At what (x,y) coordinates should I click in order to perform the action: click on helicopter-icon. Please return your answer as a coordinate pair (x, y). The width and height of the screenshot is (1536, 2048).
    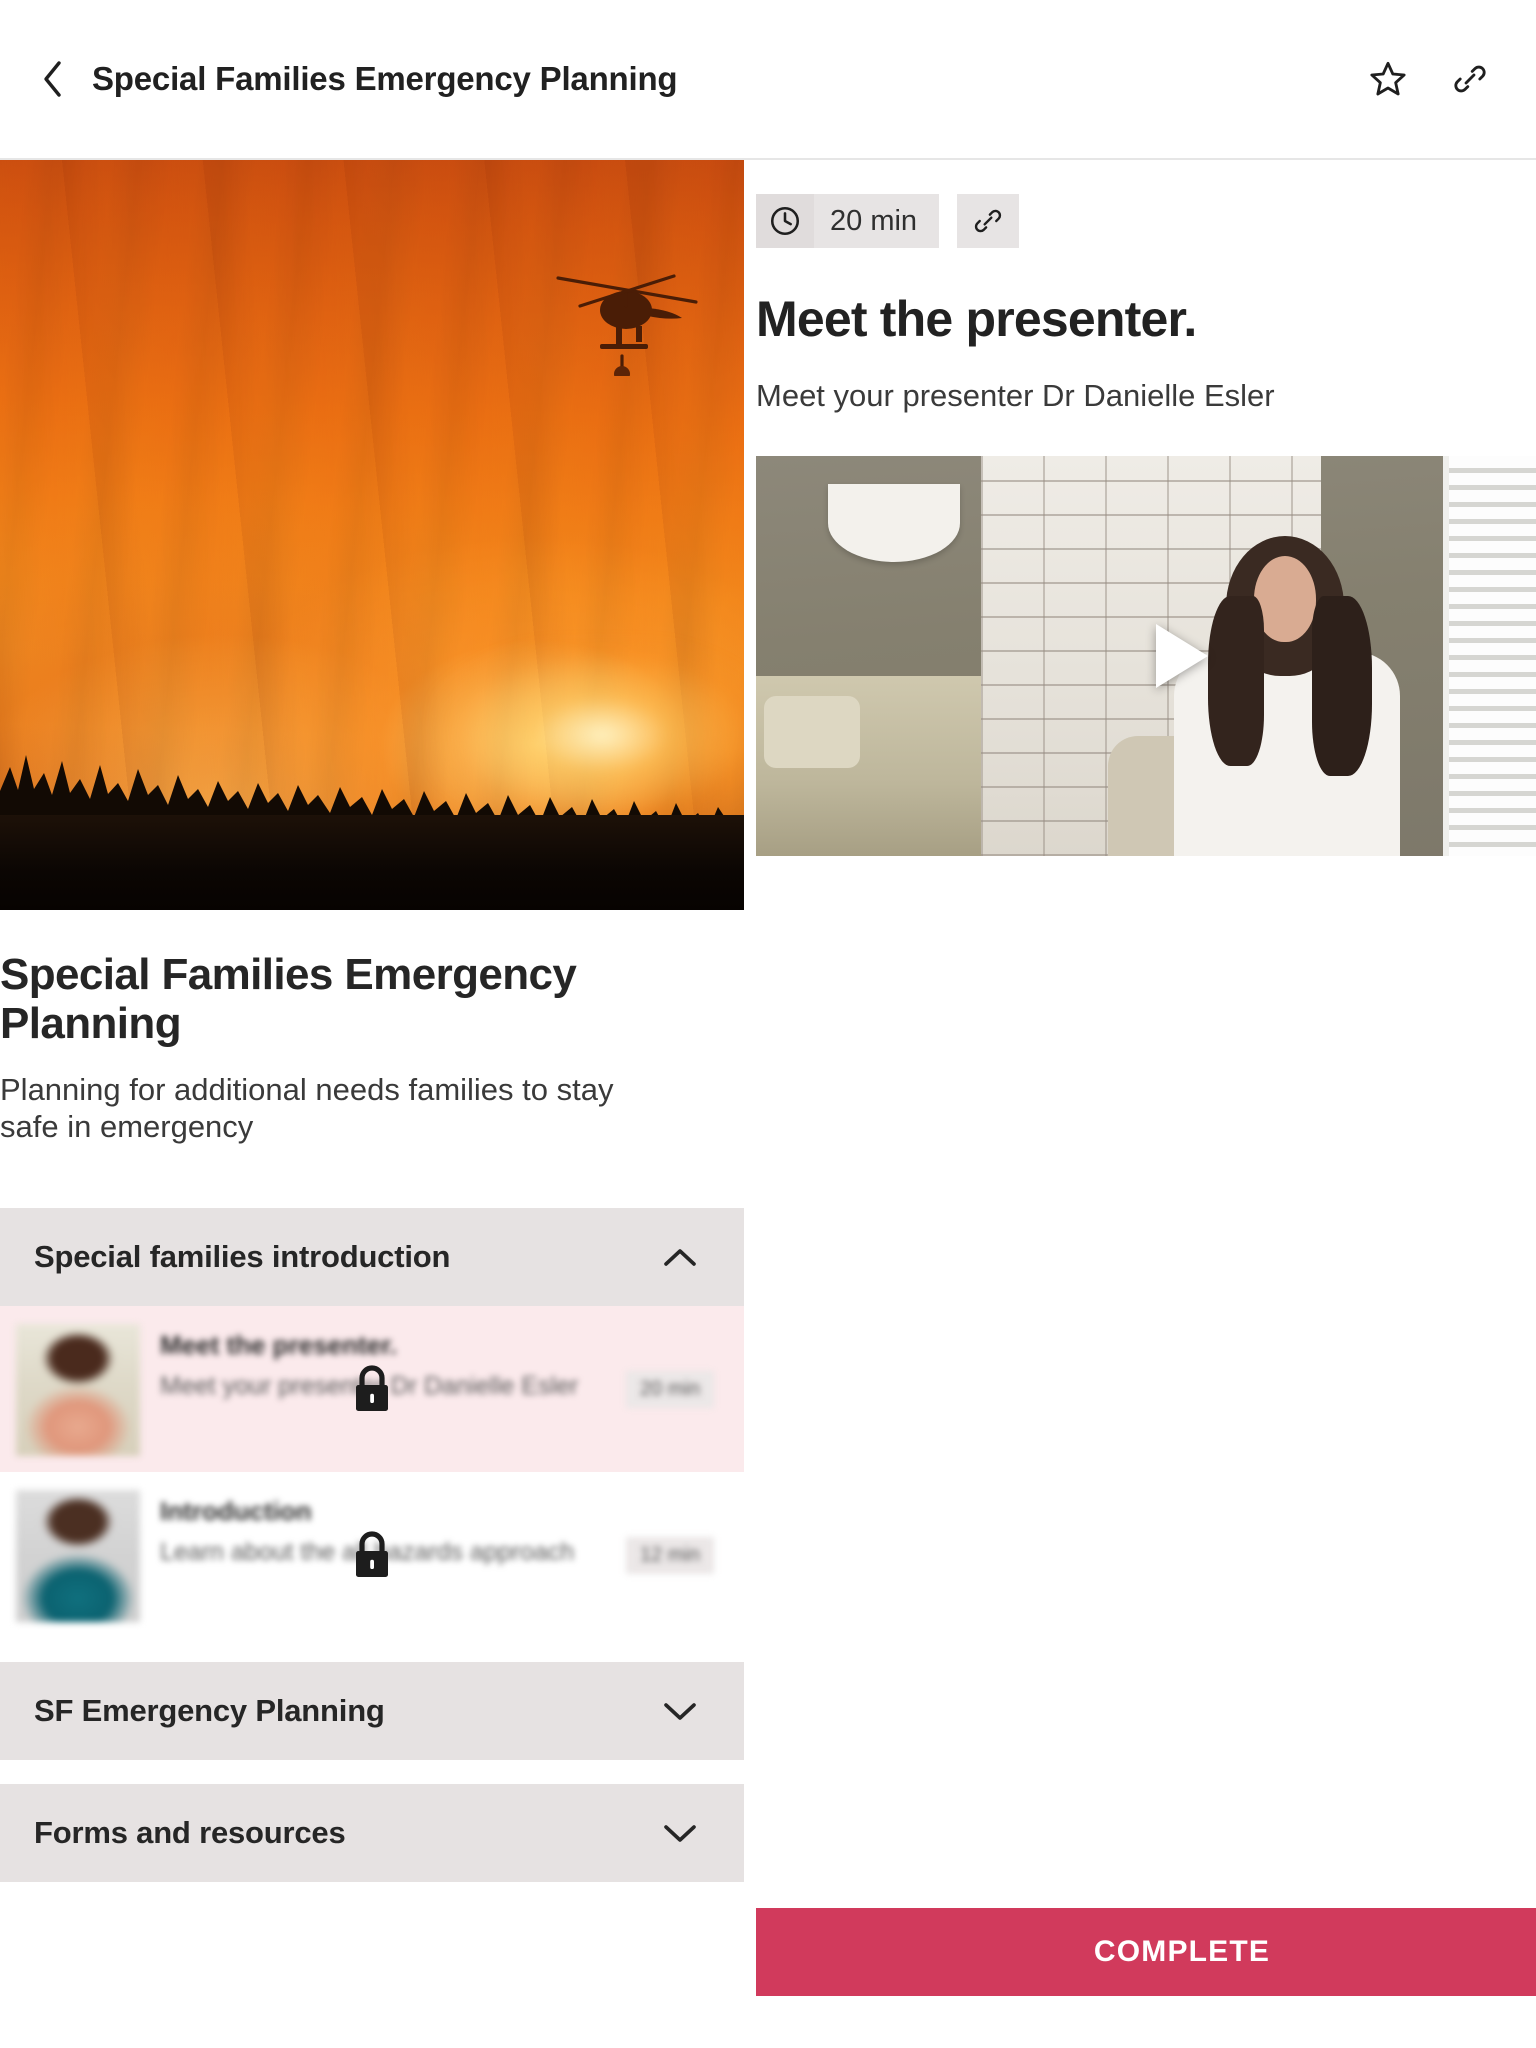
    Looking at the image, I should click on (627, 325).